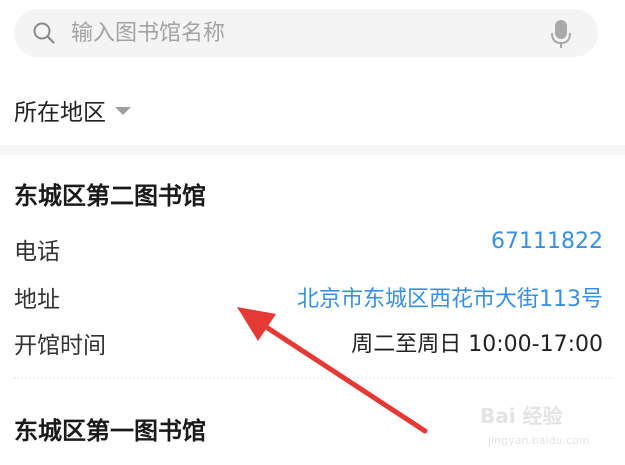 The height and width of the screenshot is (465, 625). I want to click on region-filter-label: 所在地区, so click(60, 113).